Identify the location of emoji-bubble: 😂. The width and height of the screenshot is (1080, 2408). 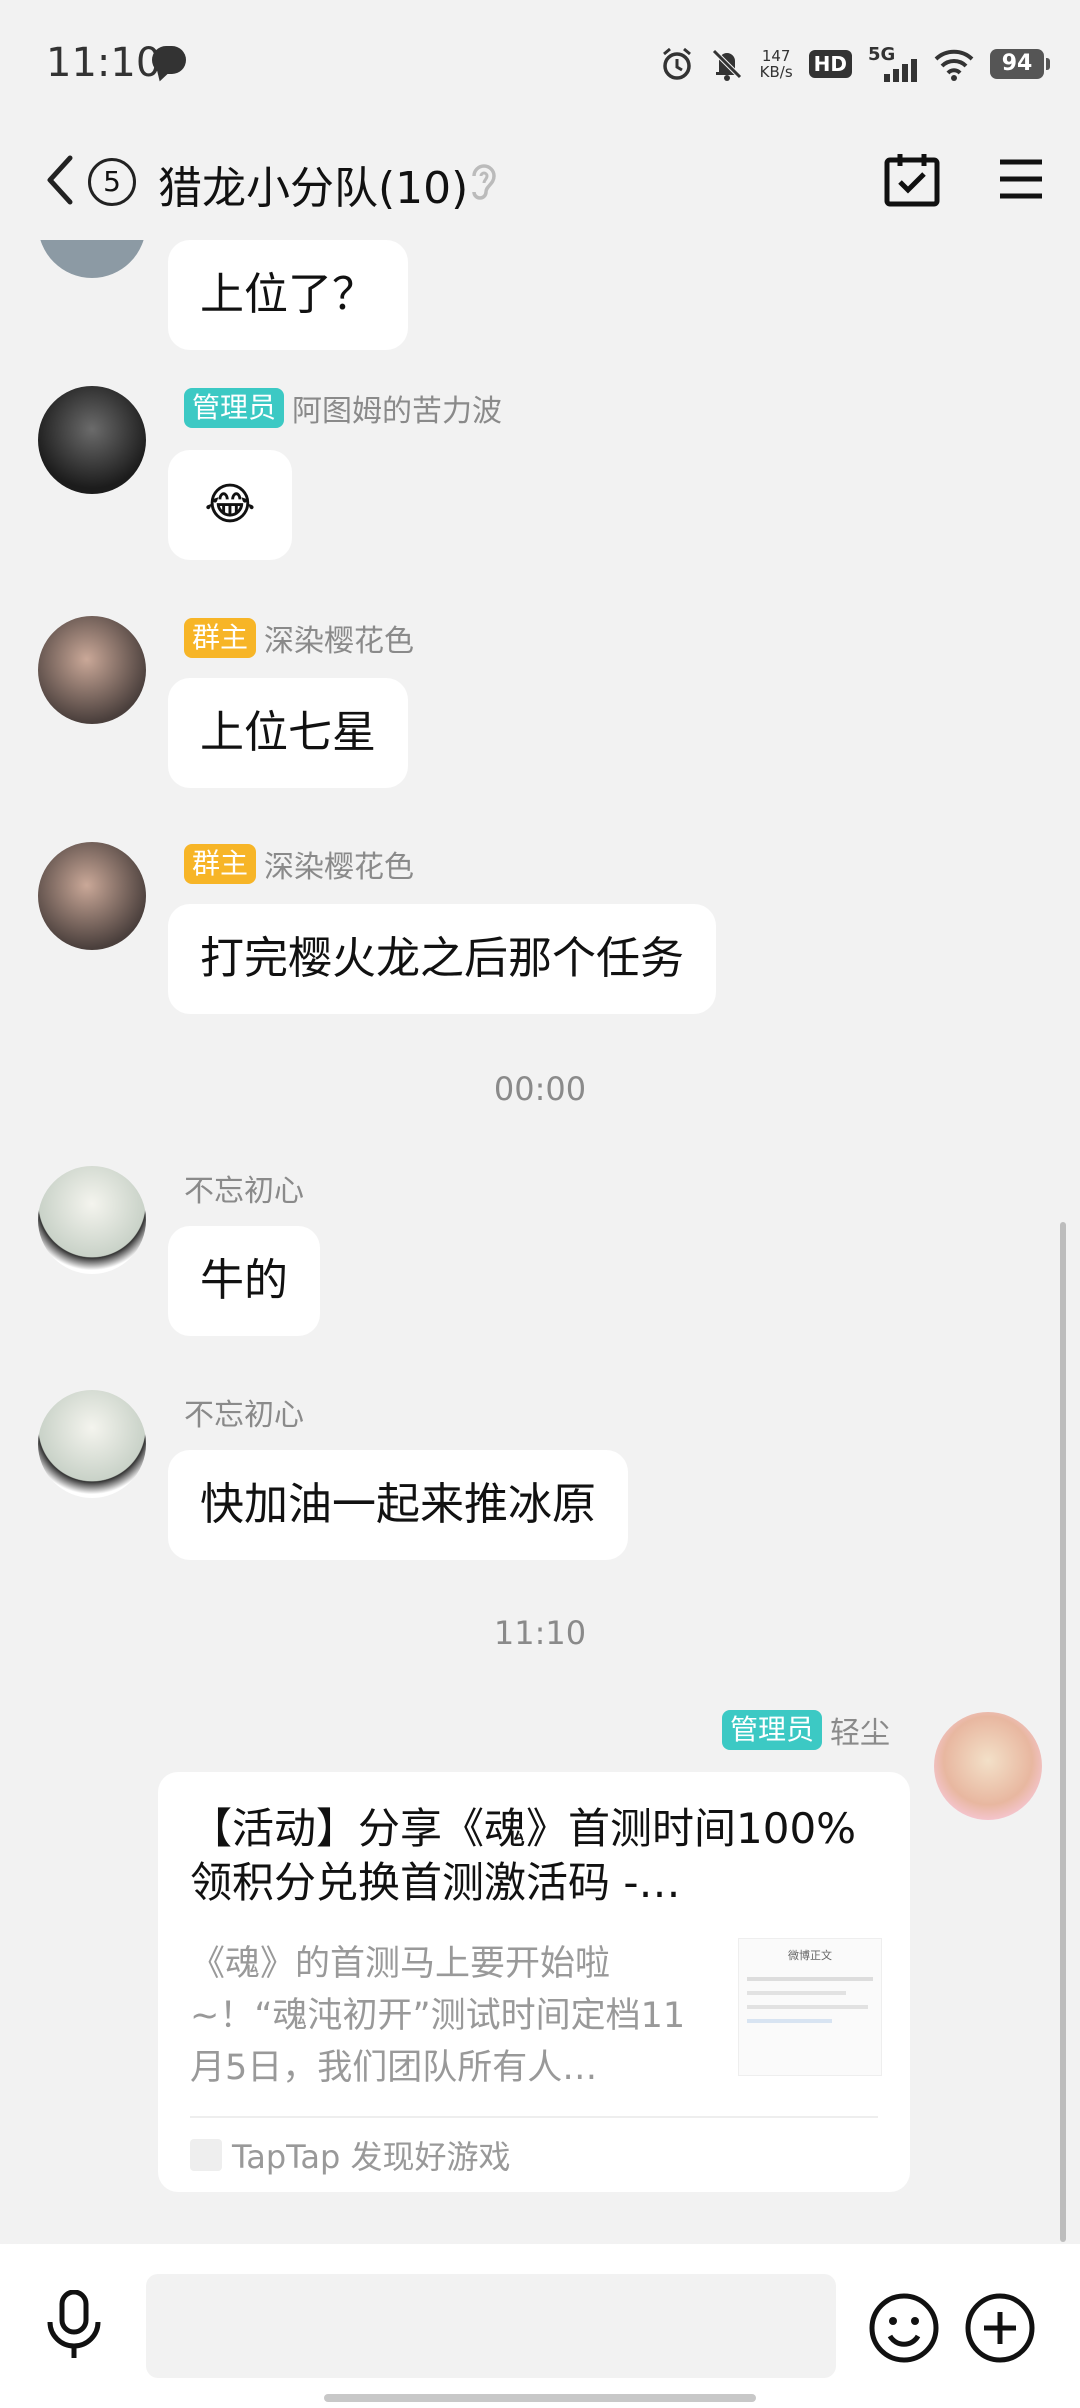
(230, 505).